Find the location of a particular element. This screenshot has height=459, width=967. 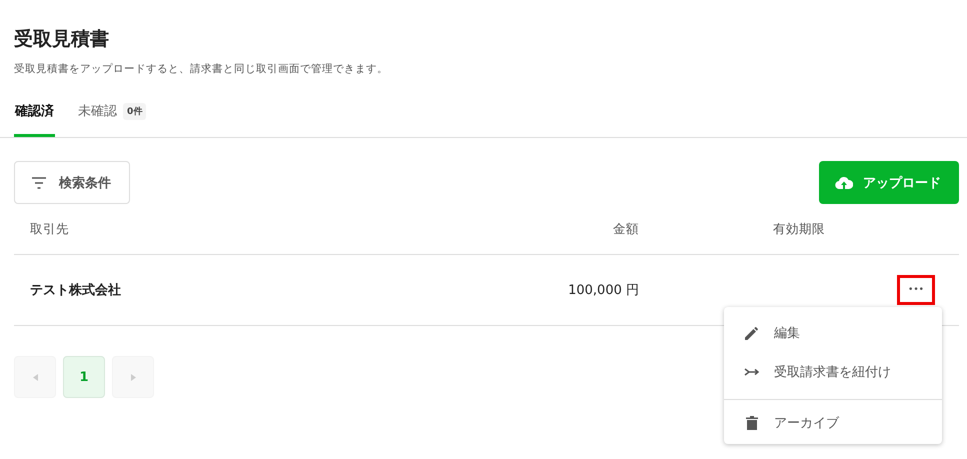

pencil-icon is located at coordinates (752, 332).